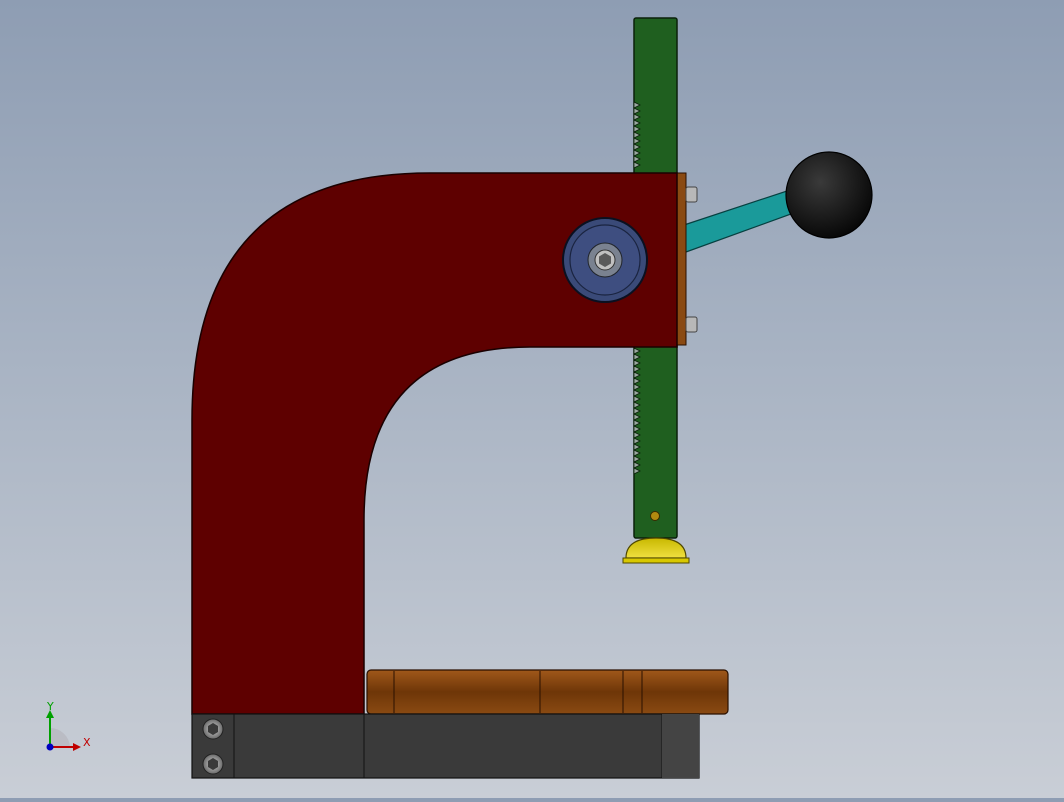 This screenshot has height=802, width=1064. I want to click on handle-lever, so click(743, 220).